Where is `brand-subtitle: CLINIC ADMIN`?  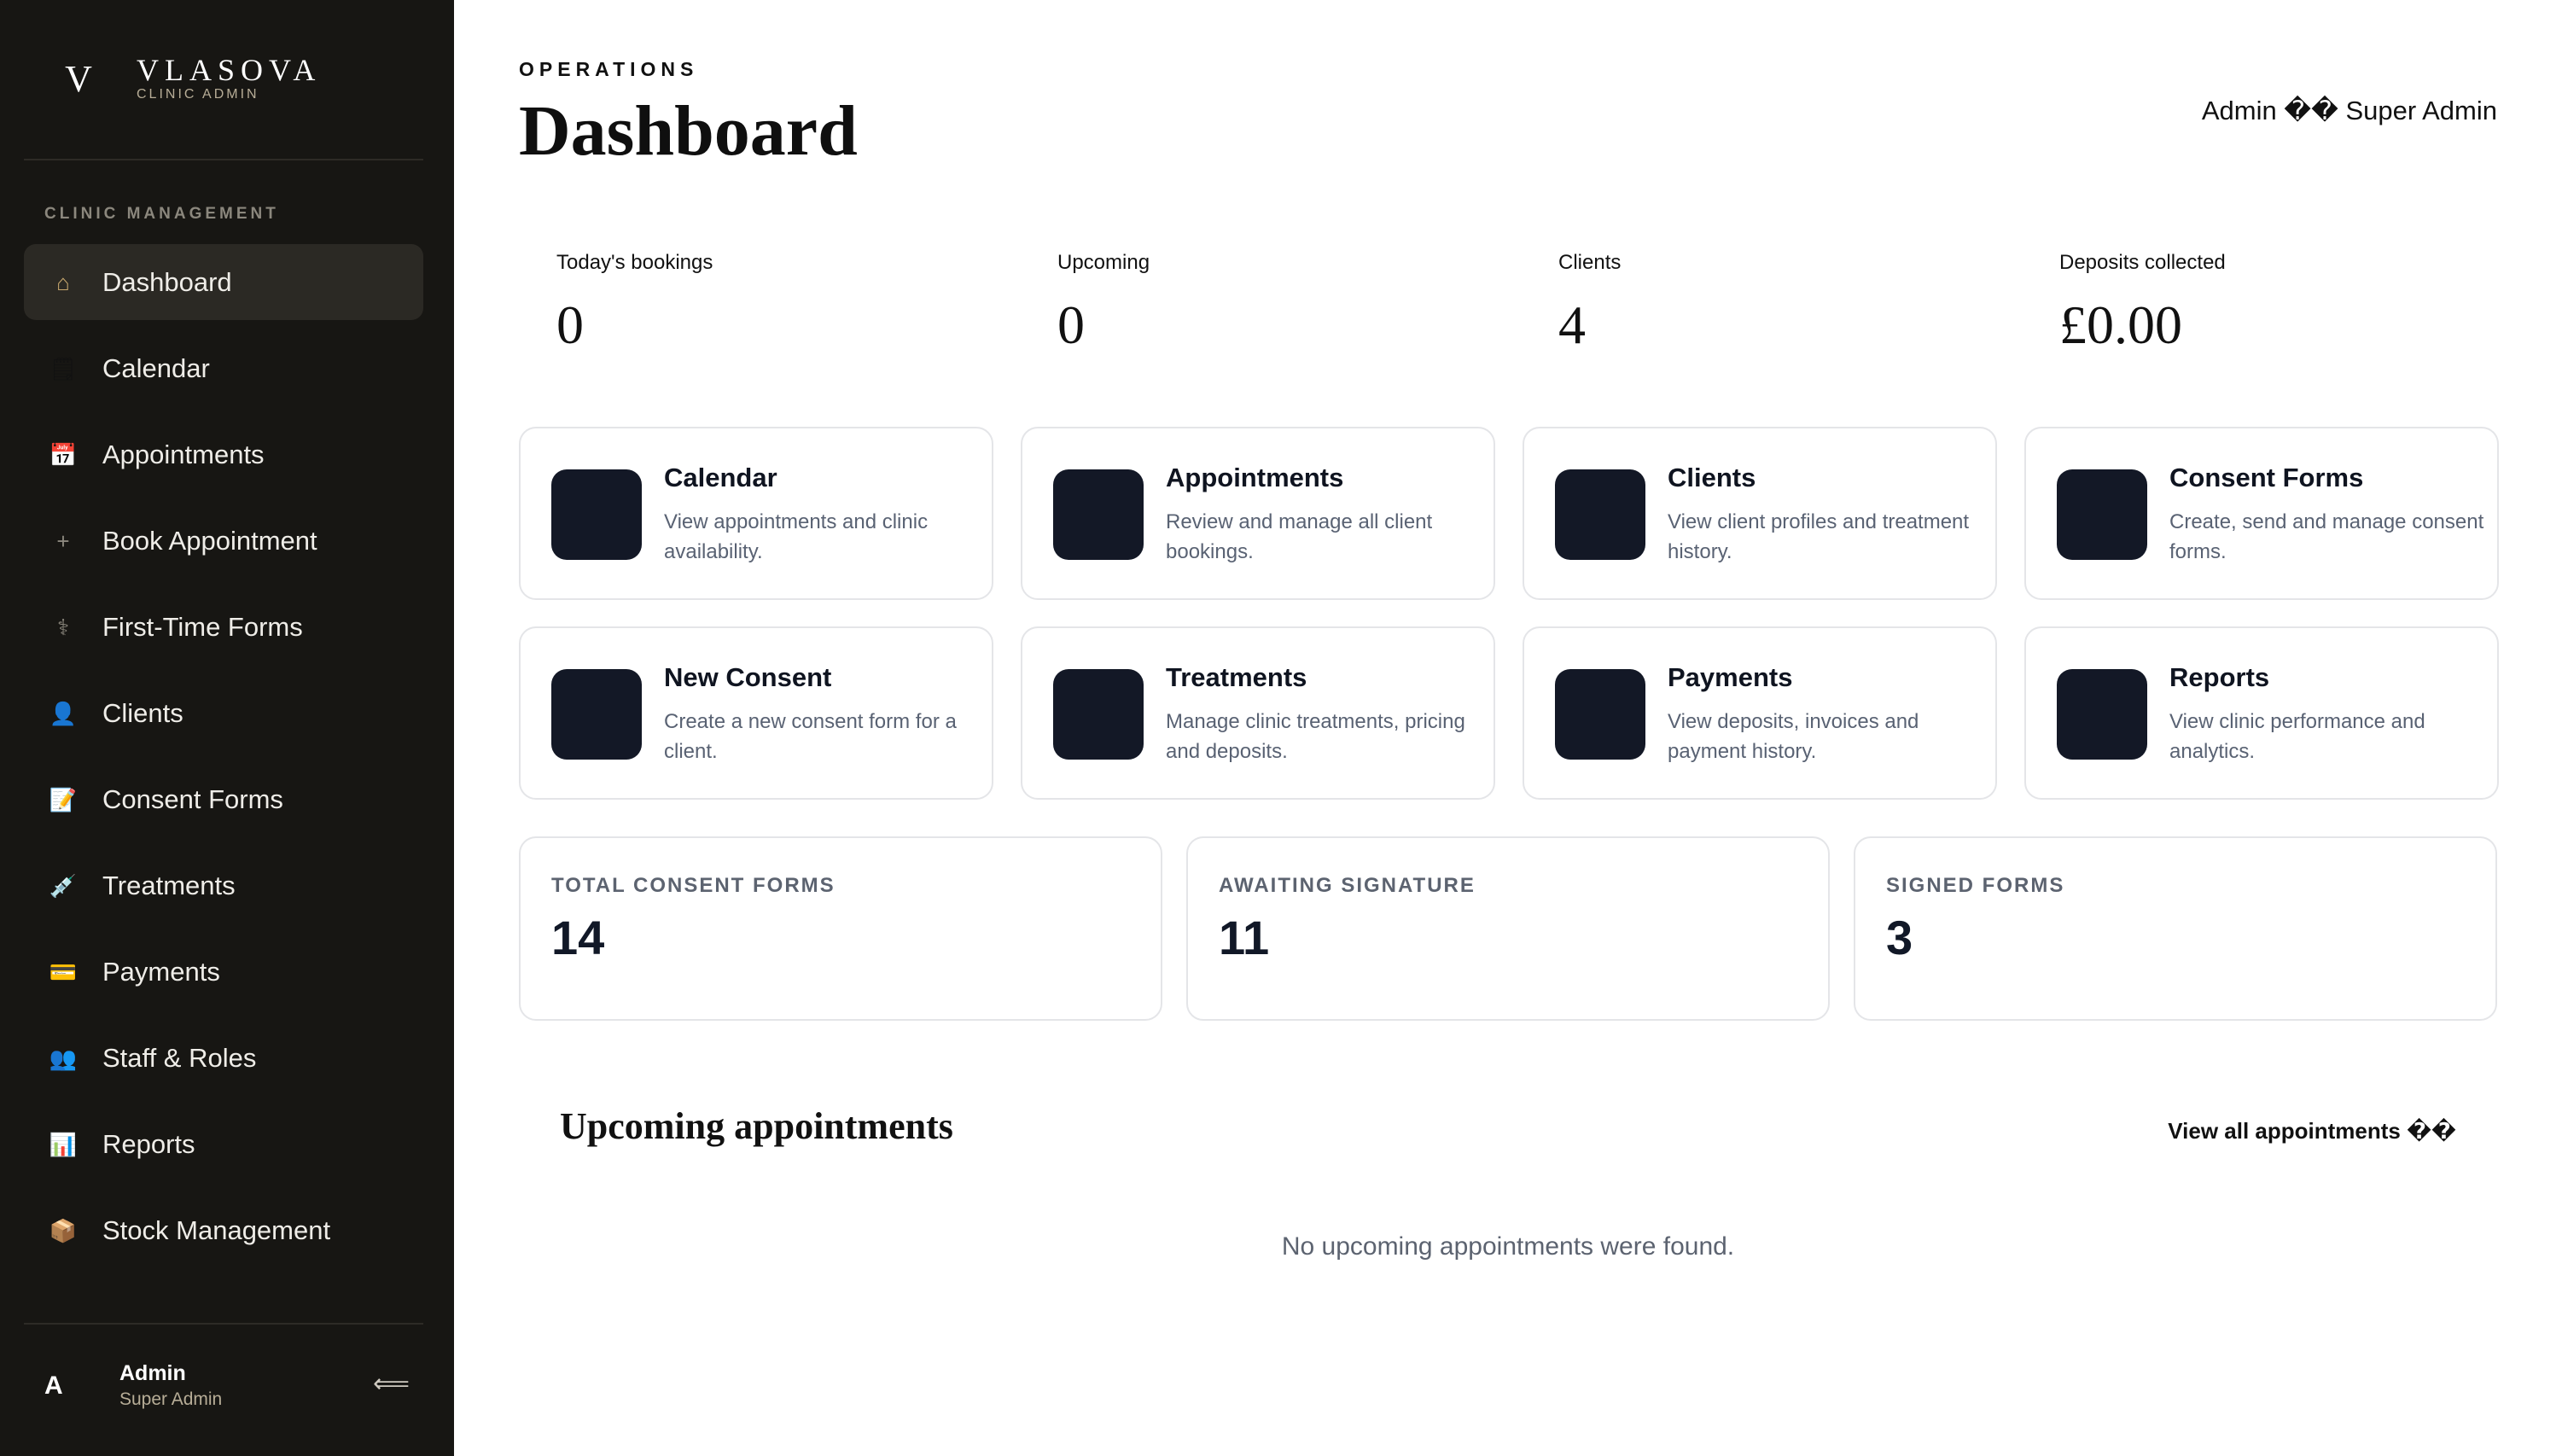 brand-subtitle: CLINIC ADMIN is located at coordinates (198, 94).